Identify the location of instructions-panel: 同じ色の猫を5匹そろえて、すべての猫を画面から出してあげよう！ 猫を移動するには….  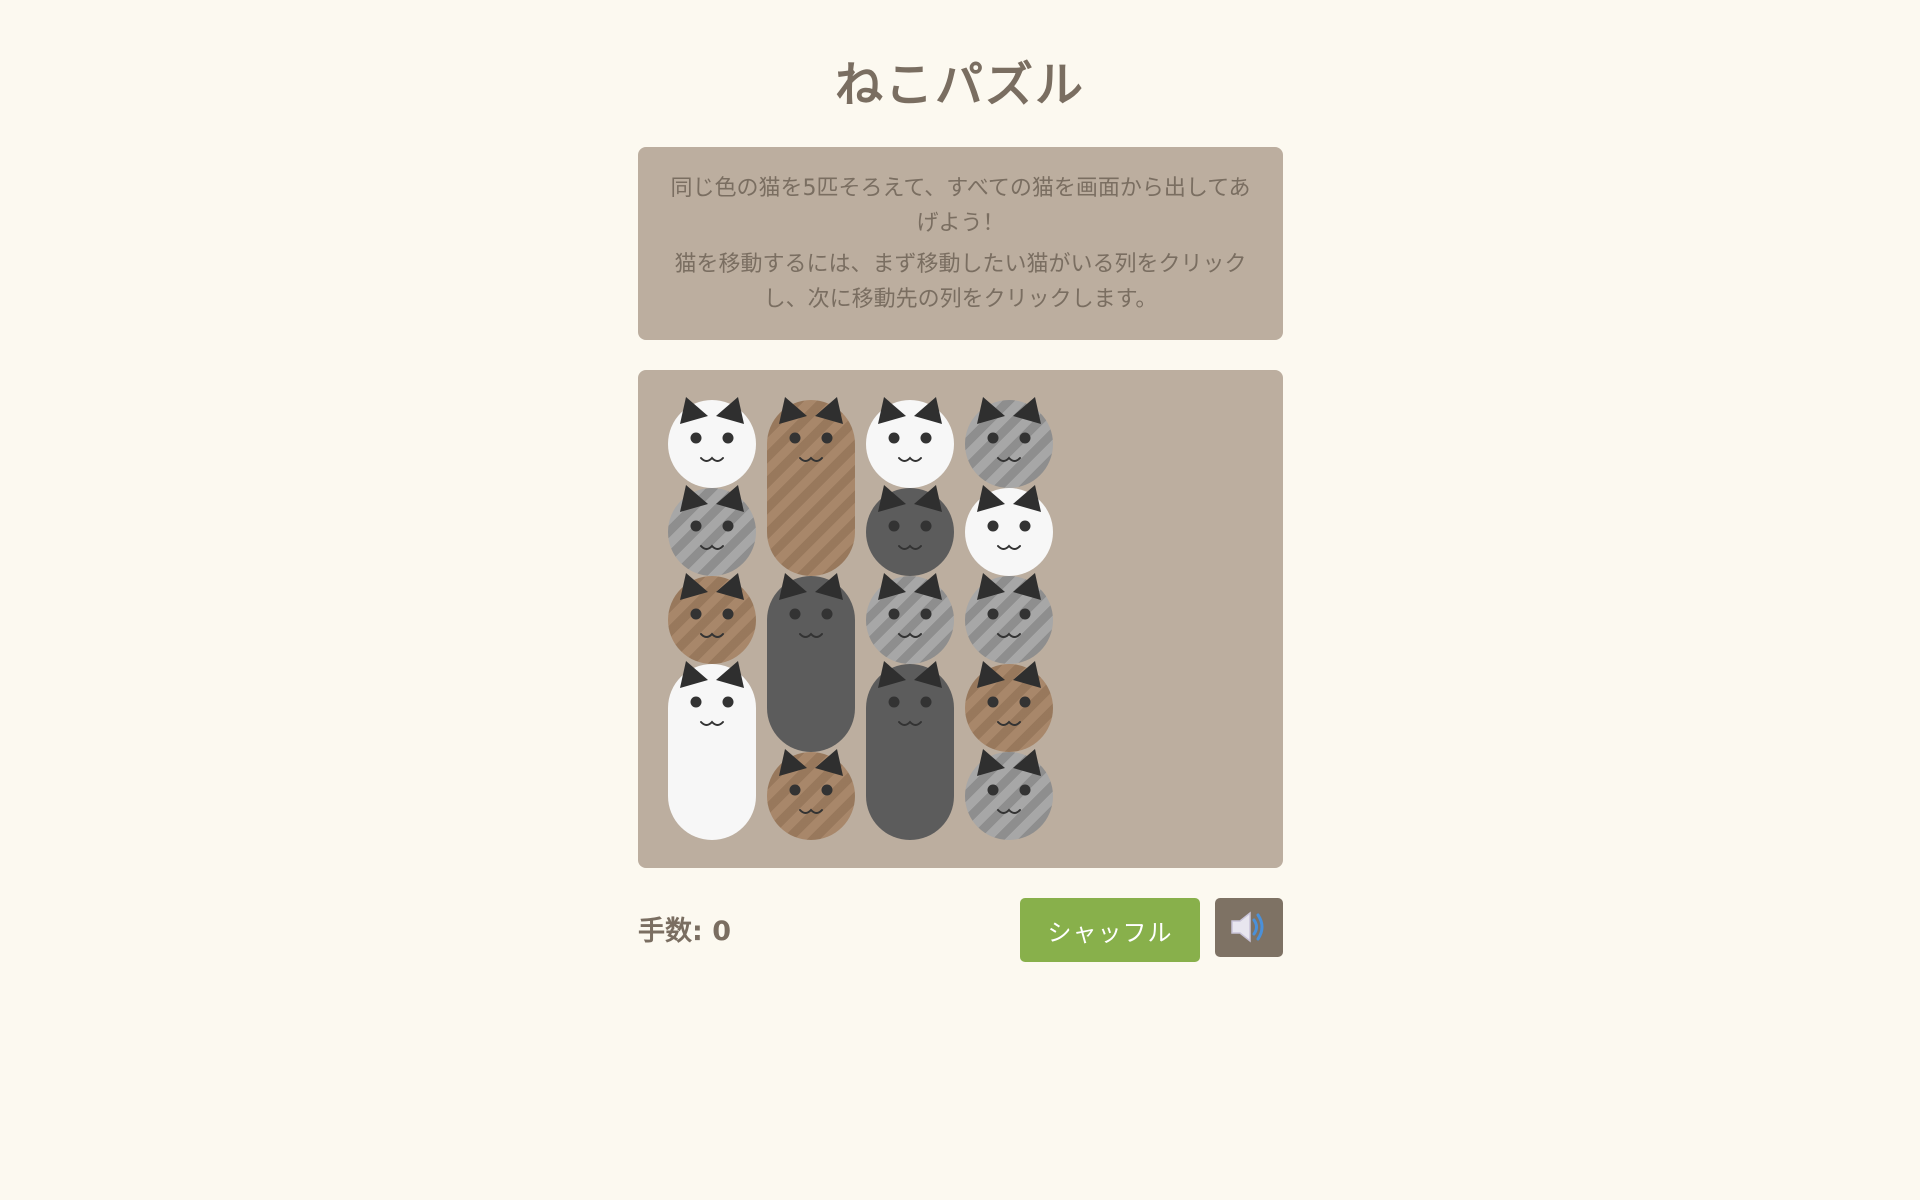
(960, 243).